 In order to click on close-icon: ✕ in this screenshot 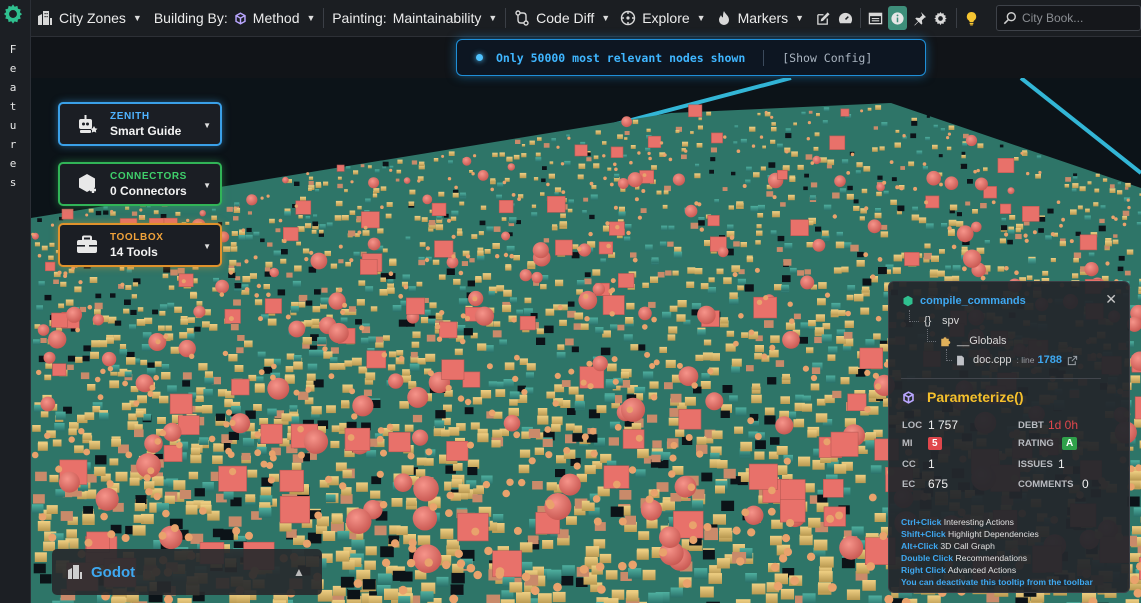, I will do `click(1111, 299)`.